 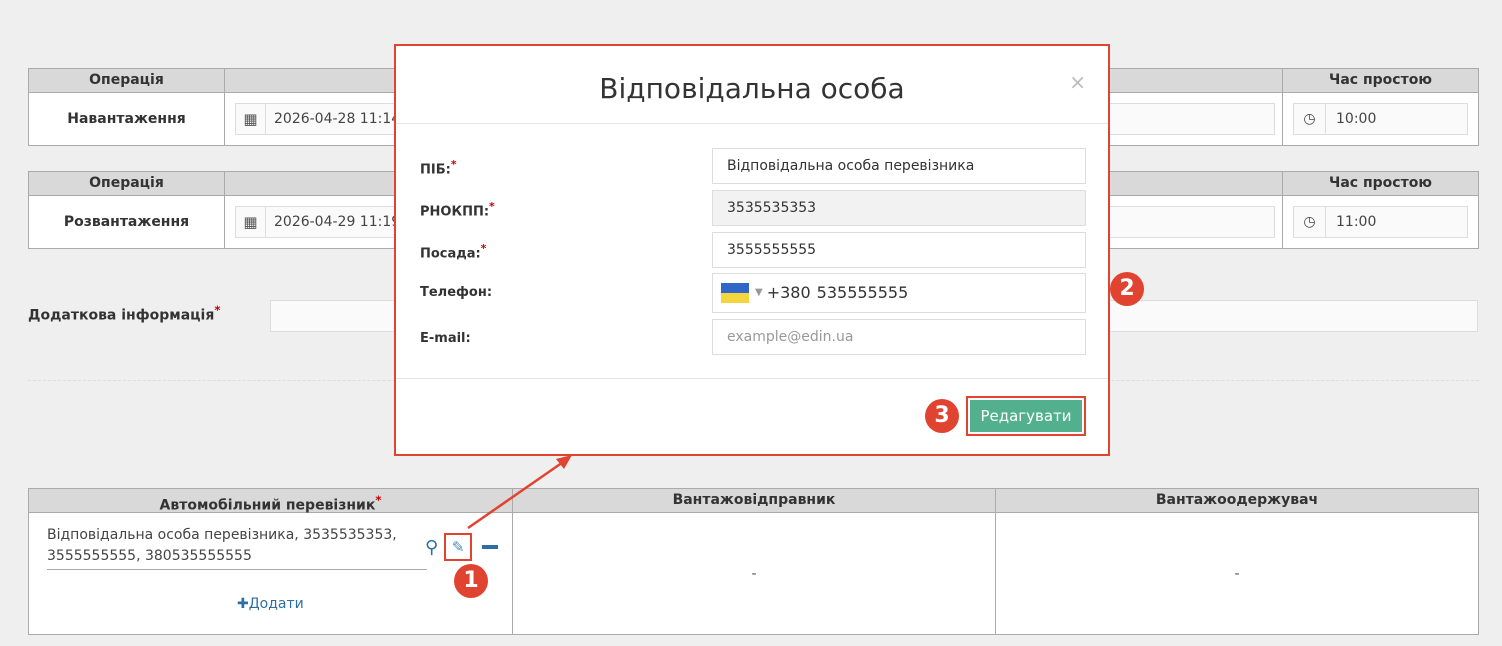 I want to click on phone-country-code: +380, so click(x=788, y=292).